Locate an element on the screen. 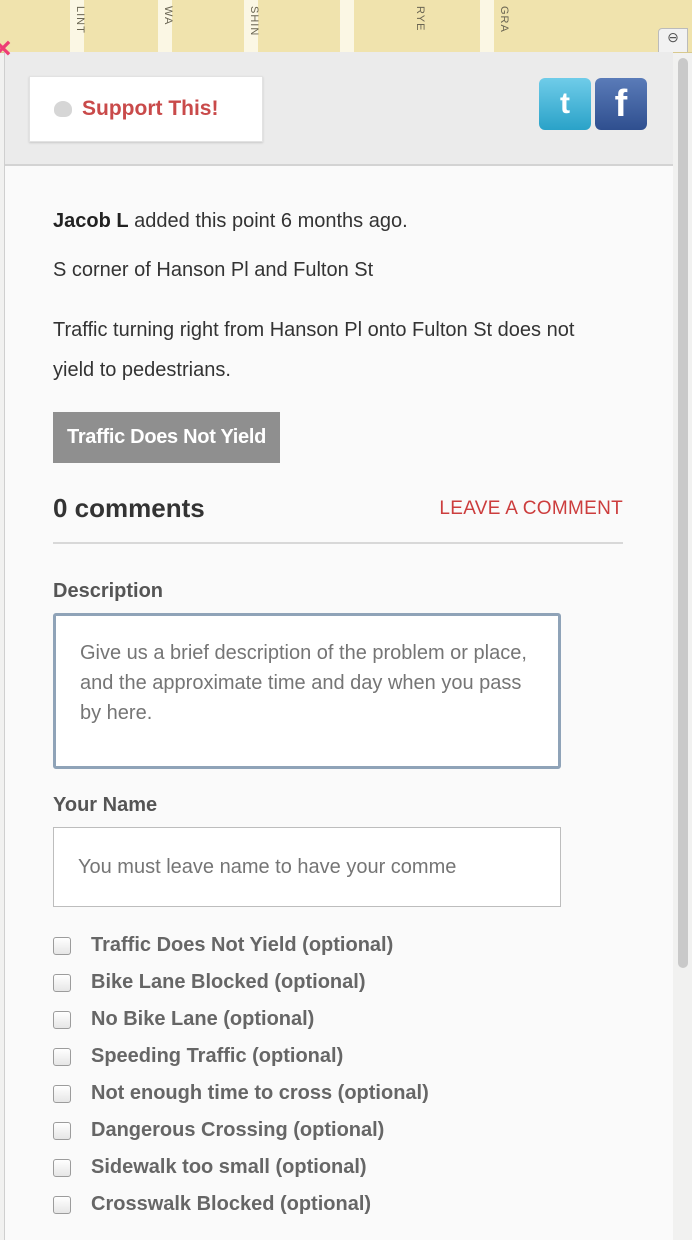 The image size is (692, 1240). checkbox-label: Speeding Traffic (optional) is located at coordinates (217, 1056).